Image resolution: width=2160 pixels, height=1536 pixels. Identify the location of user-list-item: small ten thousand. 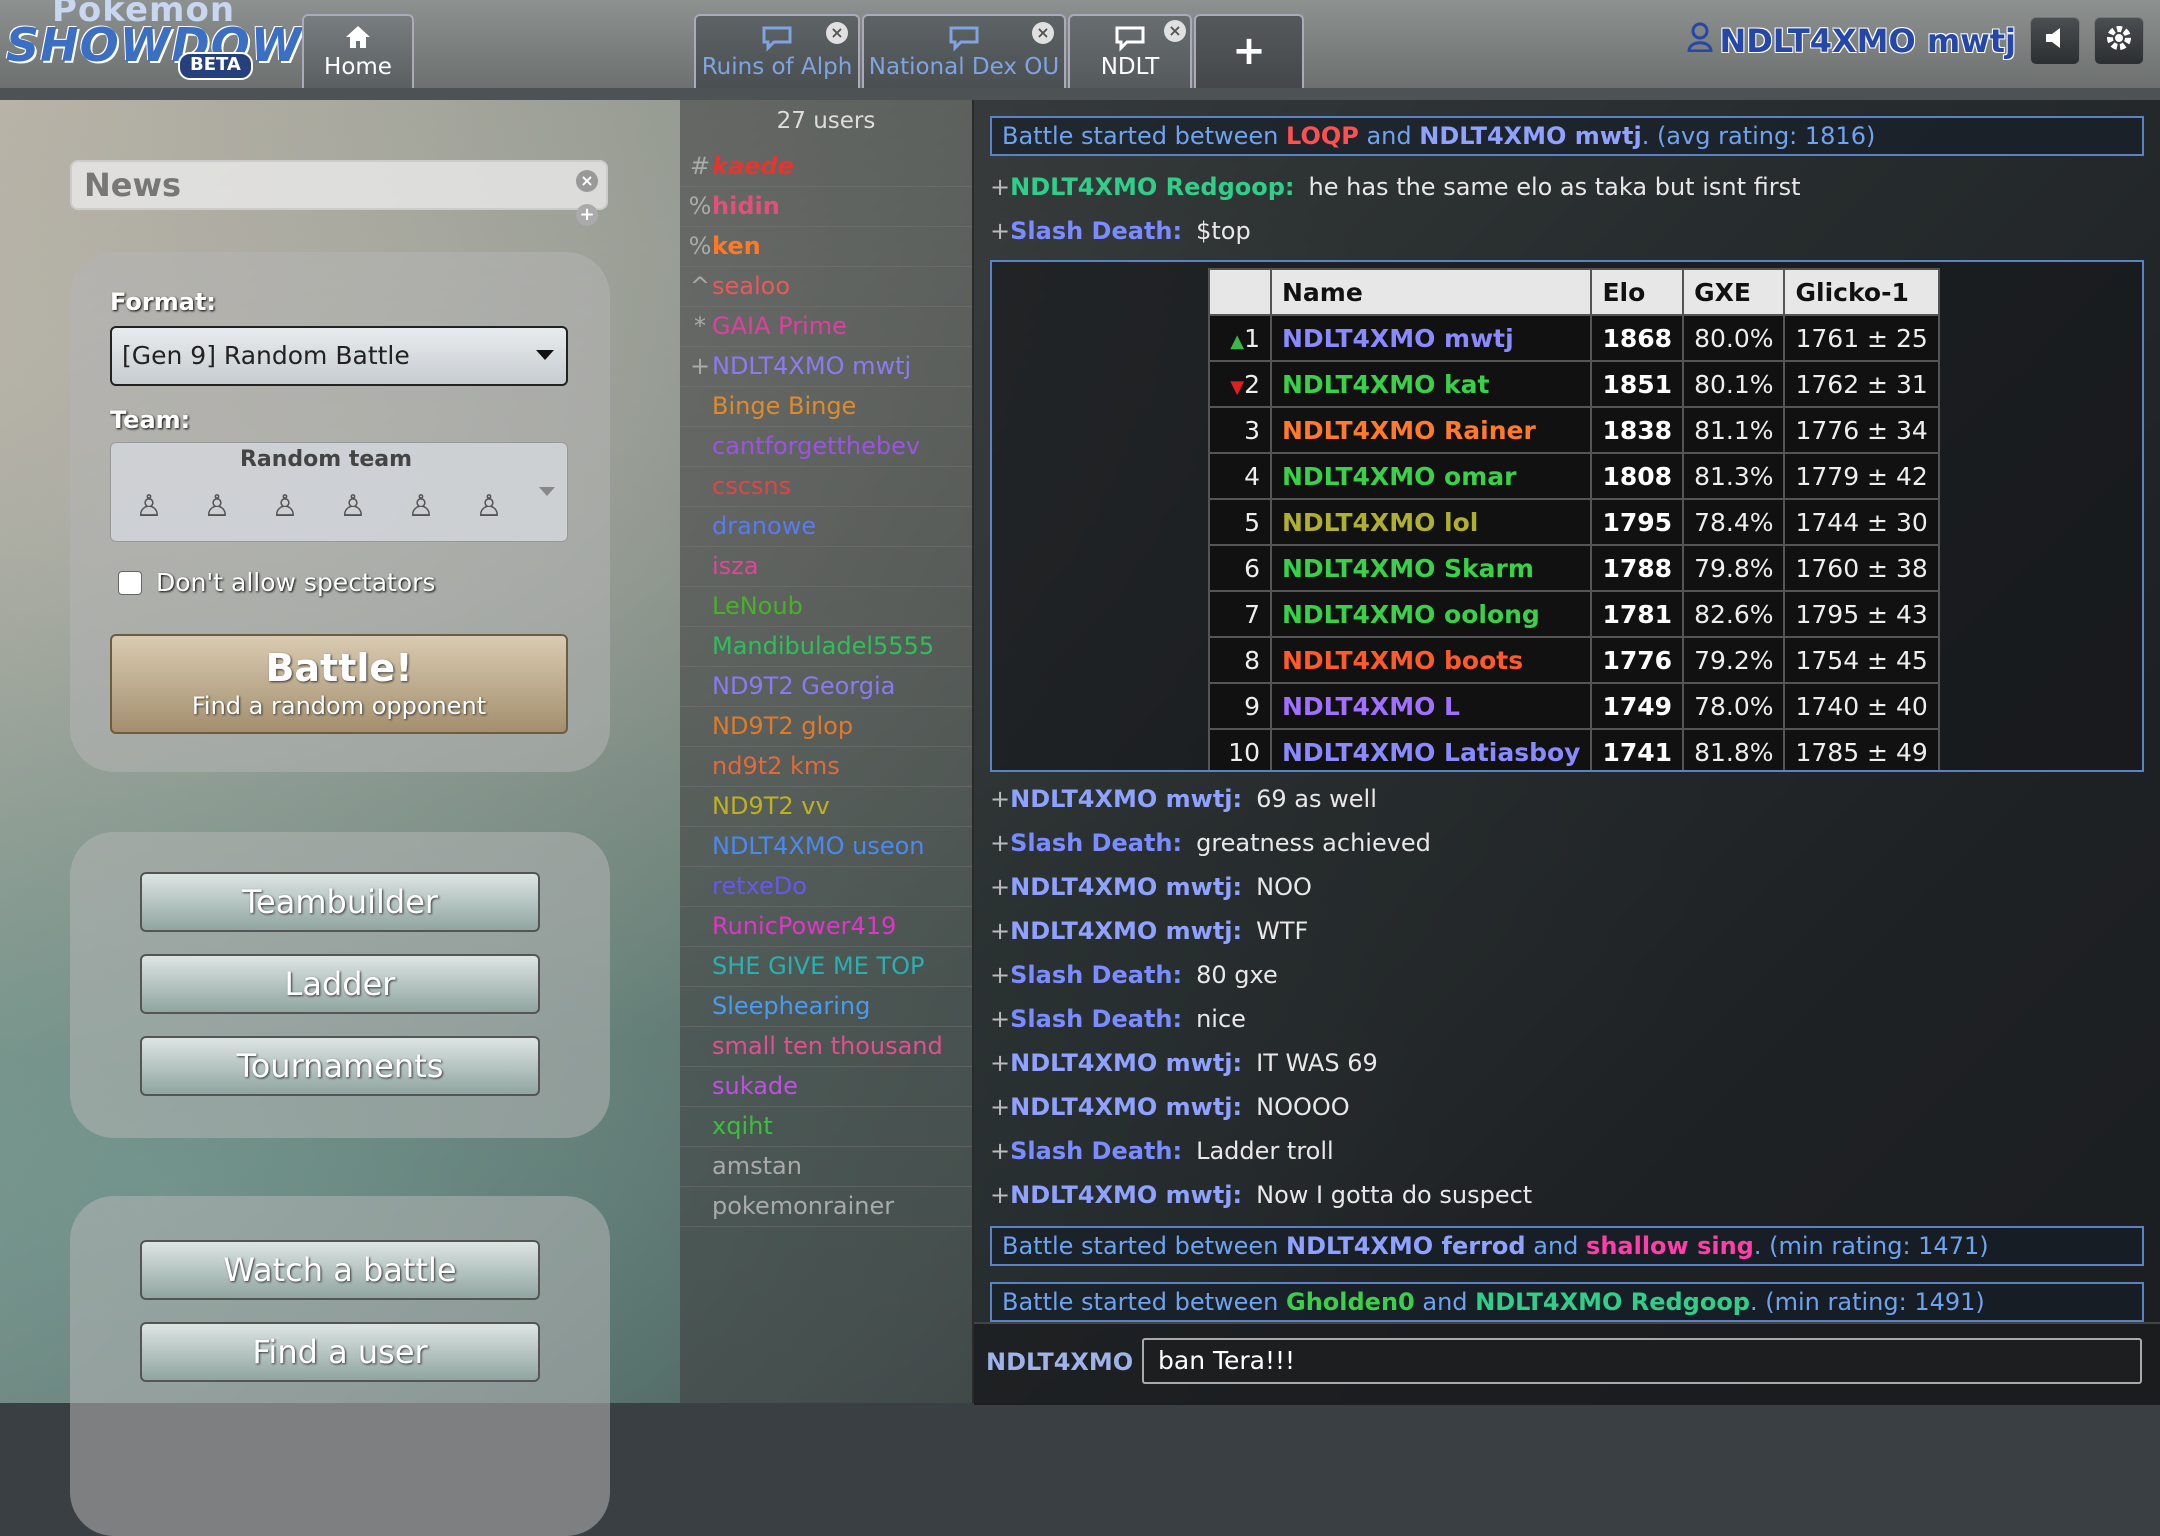
(826, 1046).